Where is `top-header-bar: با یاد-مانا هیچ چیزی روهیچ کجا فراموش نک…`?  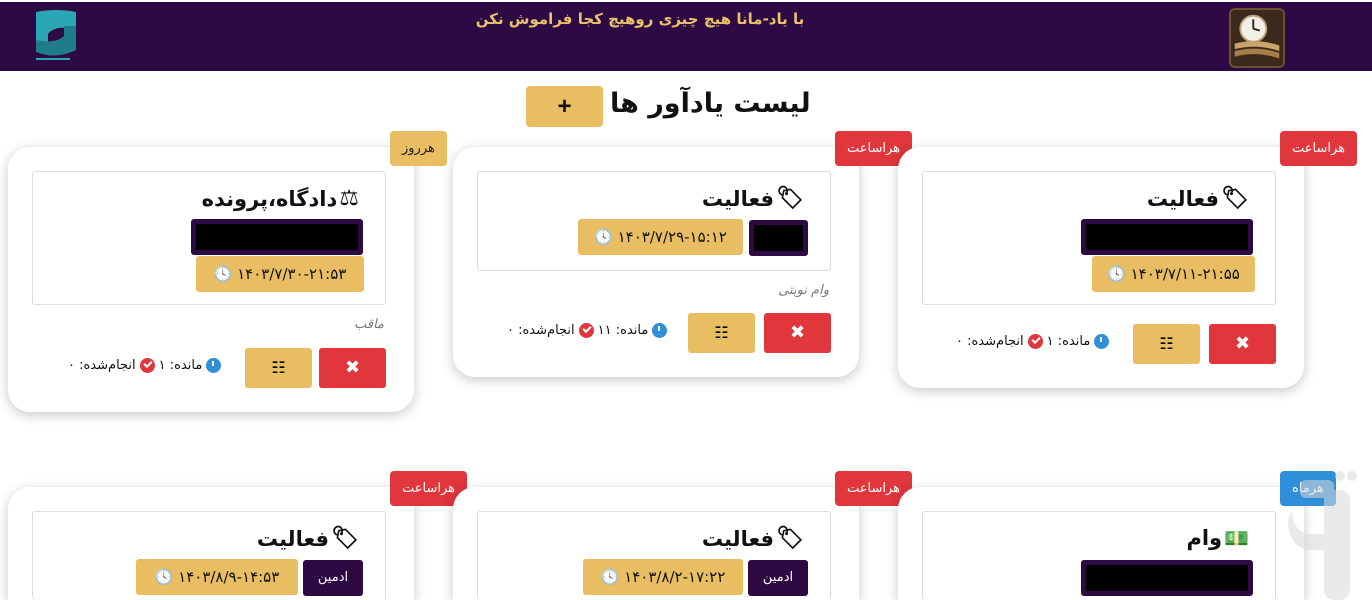 top-header-bar: با یاد-مانا هیچ چیزی روهیچ کجا فراموش نک… is located at coordinates (686, 36).